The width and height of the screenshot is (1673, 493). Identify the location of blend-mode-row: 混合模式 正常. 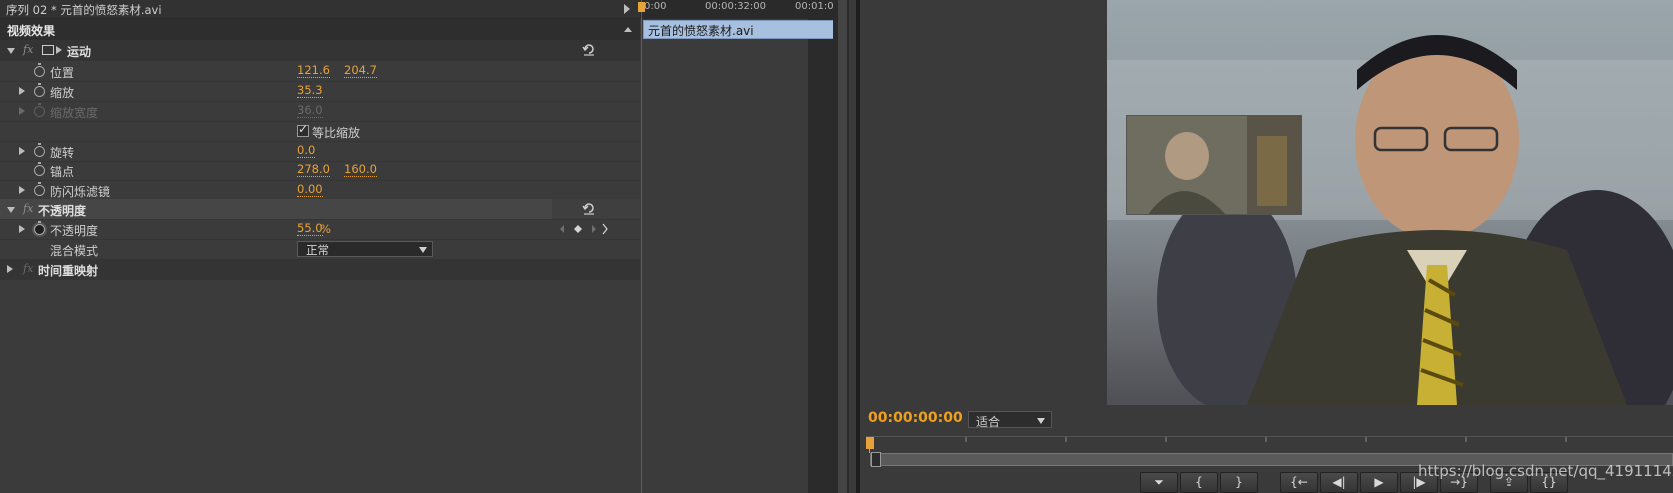
(320, 249).